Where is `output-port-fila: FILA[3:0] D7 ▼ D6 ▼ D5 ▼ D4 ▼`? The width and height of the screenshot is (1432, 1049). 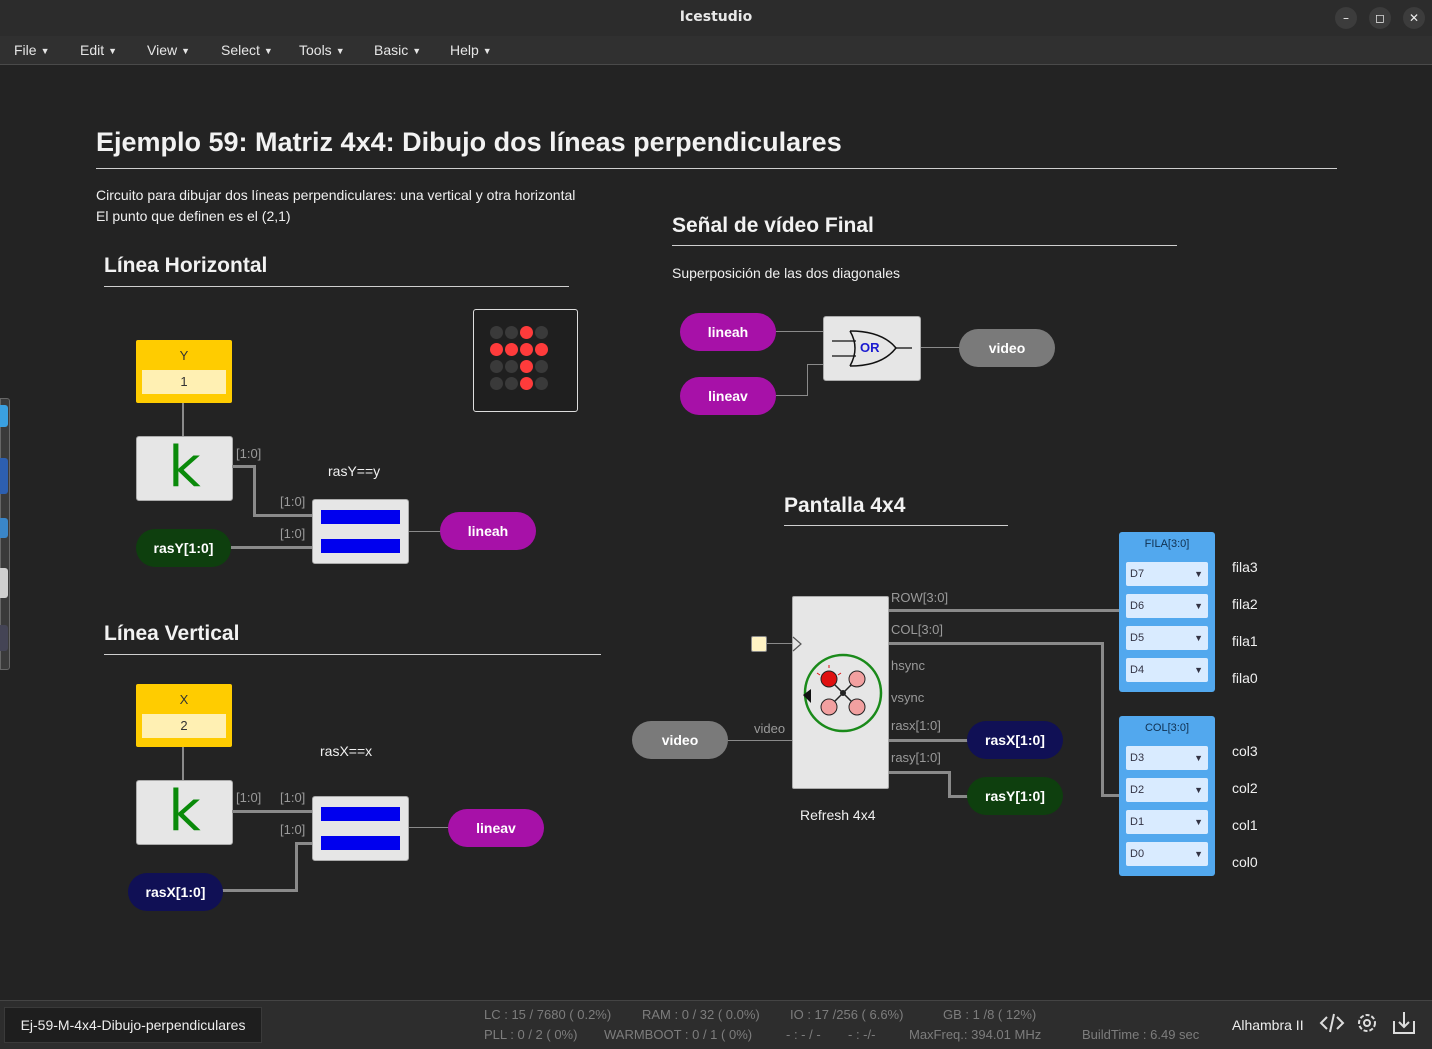
output-port-fila: FILA[3:0] D7 ▼ D6 ▼ D5 ▼ D4 ▼ is located at coordinates (1167, 612).